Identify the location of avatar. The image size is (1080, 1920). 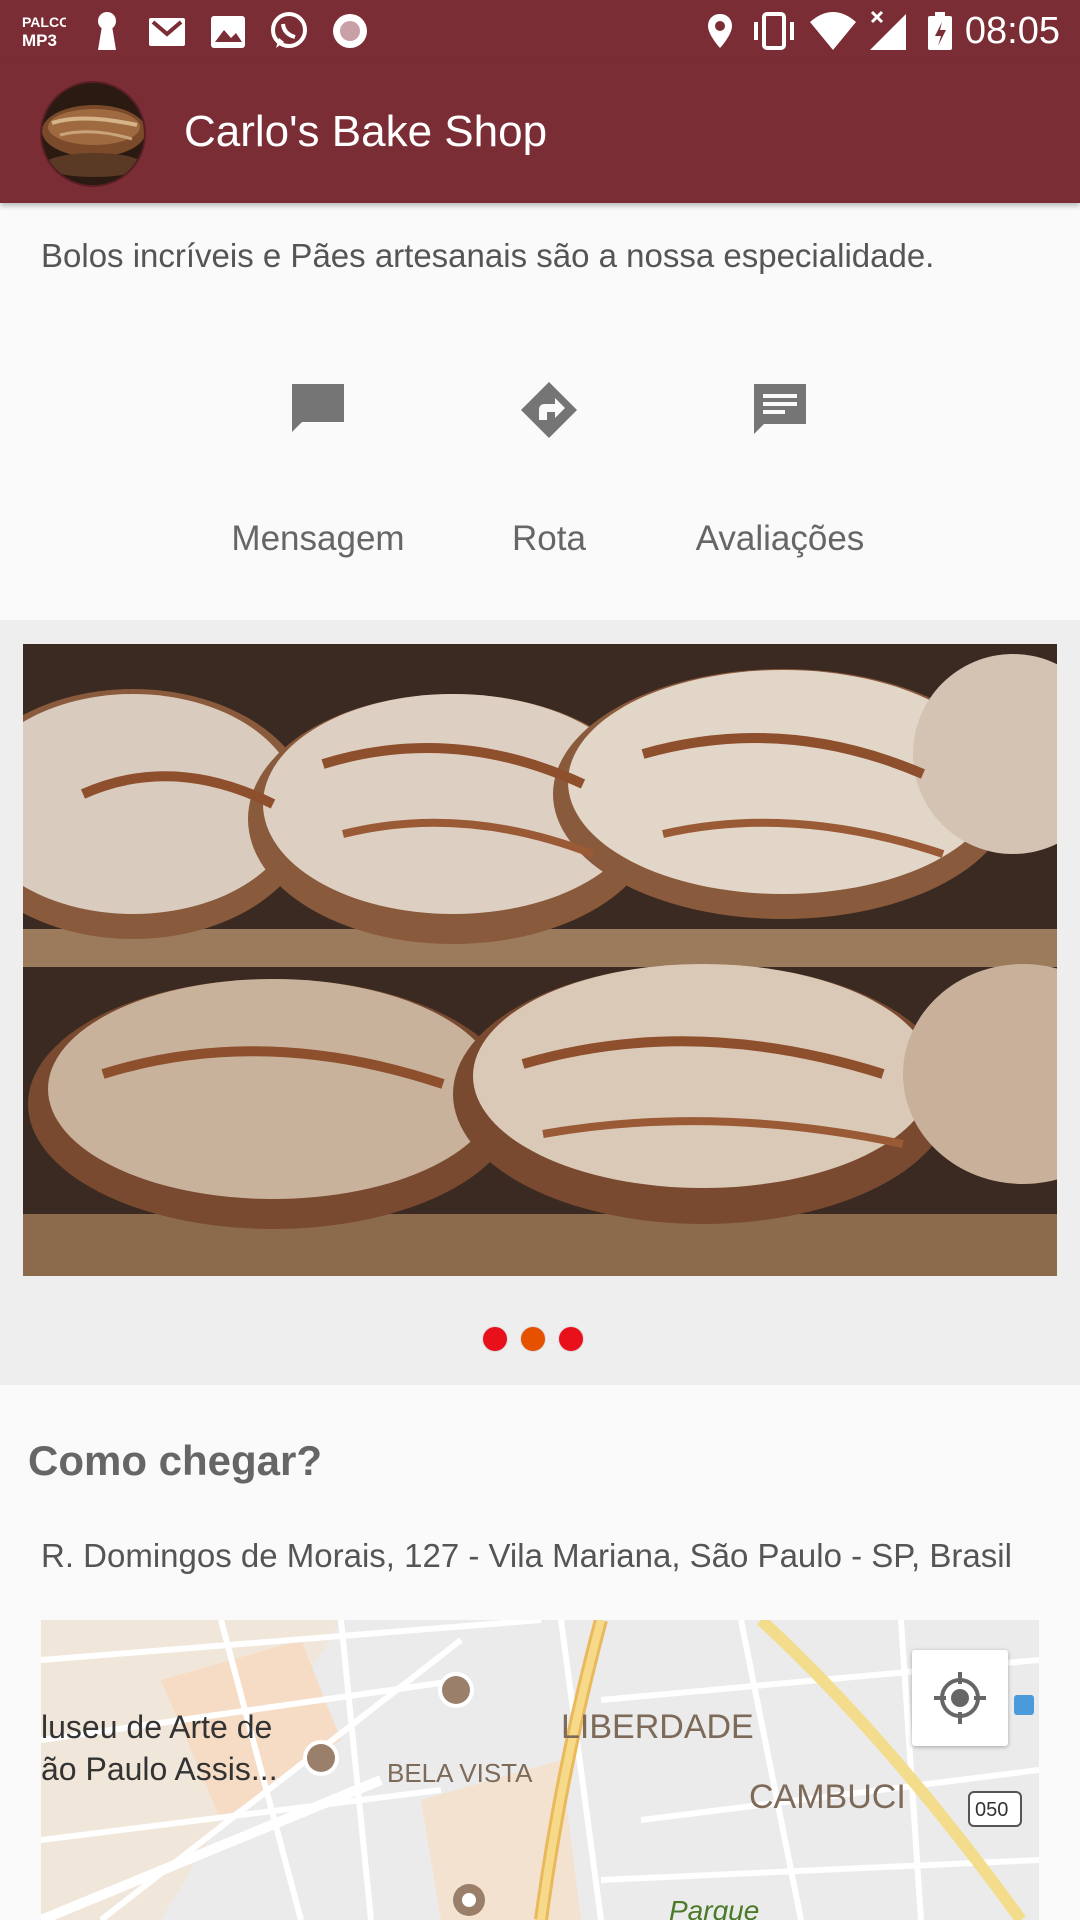
(93, 134).